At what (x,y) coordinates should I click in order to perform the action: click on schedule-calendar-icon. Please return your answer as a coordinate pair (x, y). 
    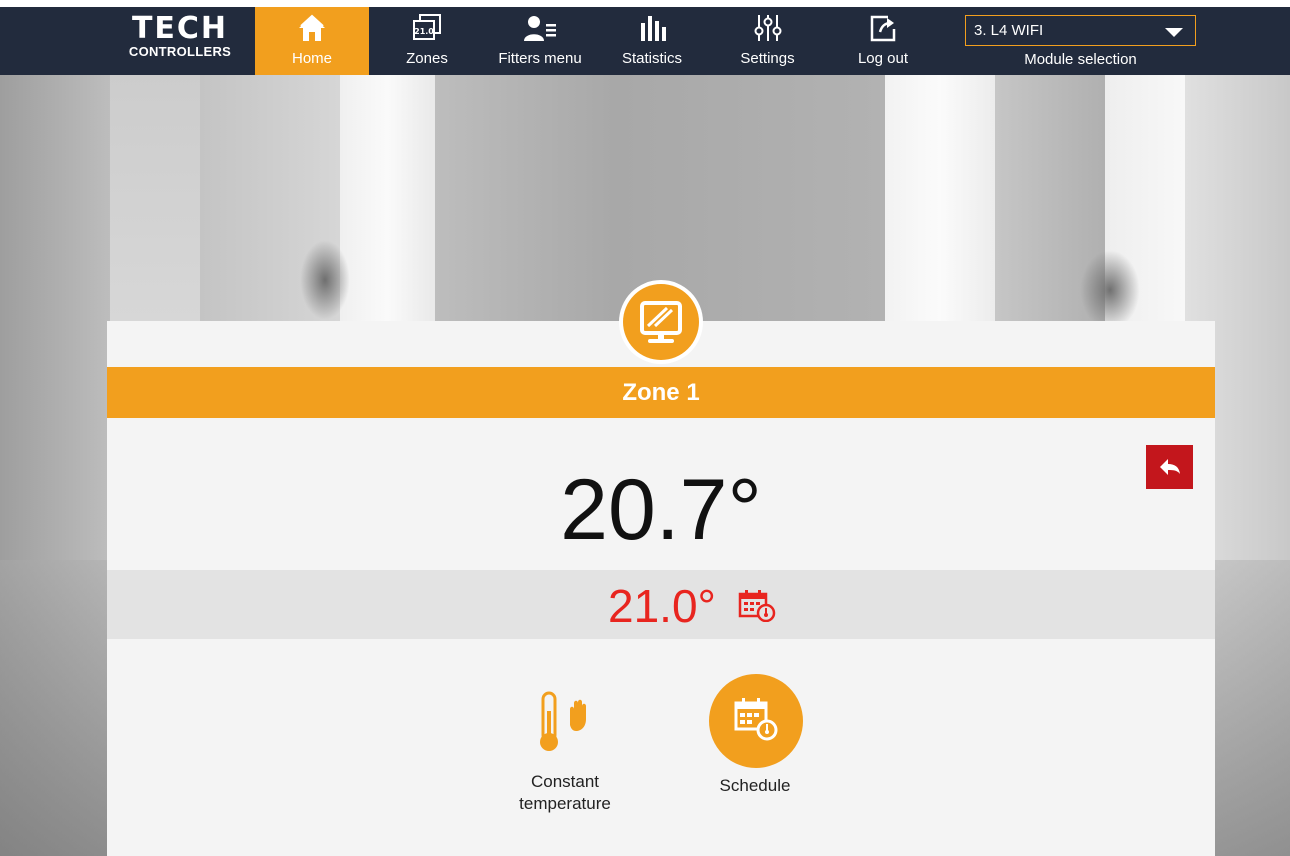
    Looking at the image, I should click on (757, 605).